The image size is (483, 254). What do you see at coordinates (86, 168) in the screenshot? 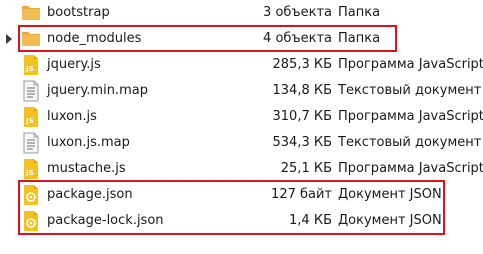
I see `file-name: mustache.js` at bounding box center [86, 168].